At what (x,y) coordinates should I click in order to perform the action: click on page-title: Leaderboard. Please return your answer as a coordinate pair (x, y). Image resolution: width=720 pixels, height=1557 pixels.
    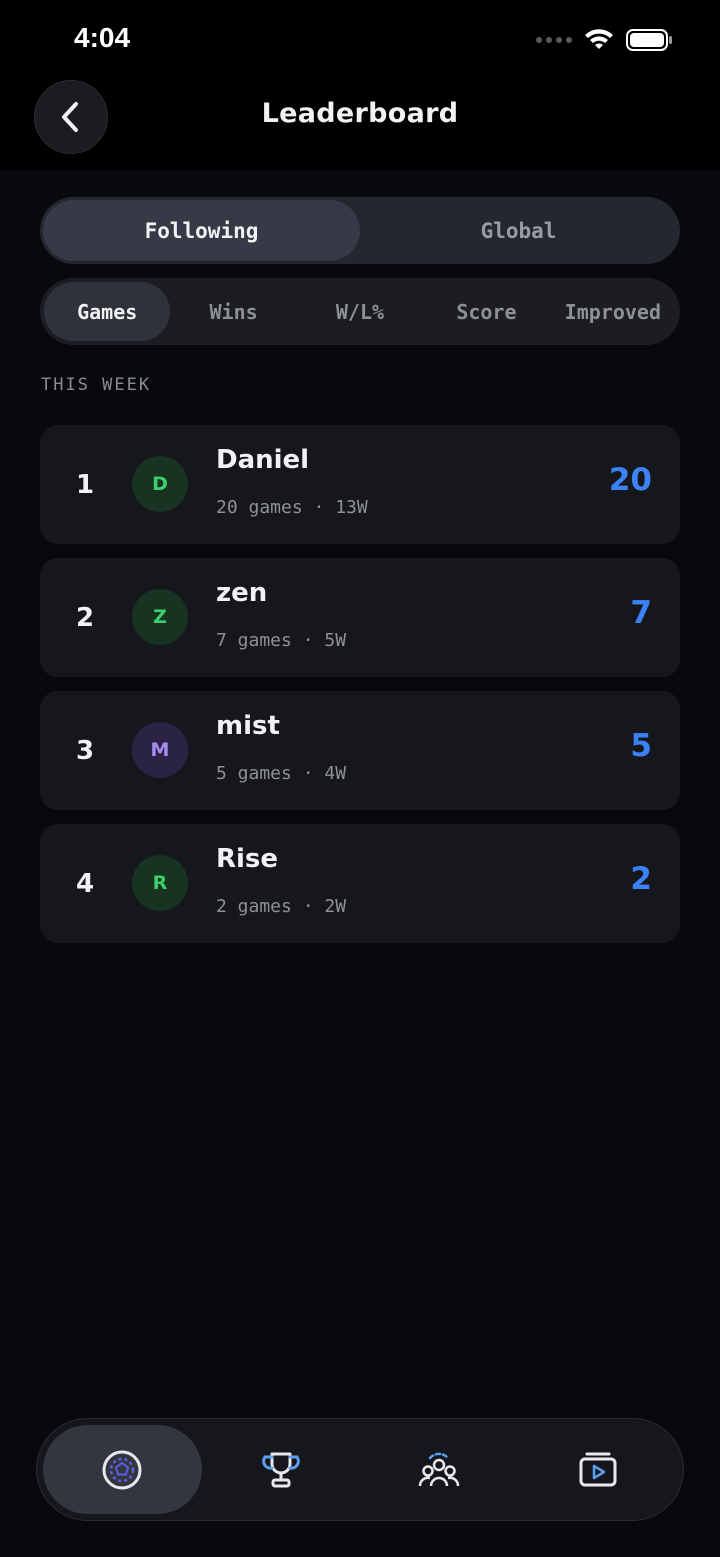
    Looking at the image, I should click on (360, 113).